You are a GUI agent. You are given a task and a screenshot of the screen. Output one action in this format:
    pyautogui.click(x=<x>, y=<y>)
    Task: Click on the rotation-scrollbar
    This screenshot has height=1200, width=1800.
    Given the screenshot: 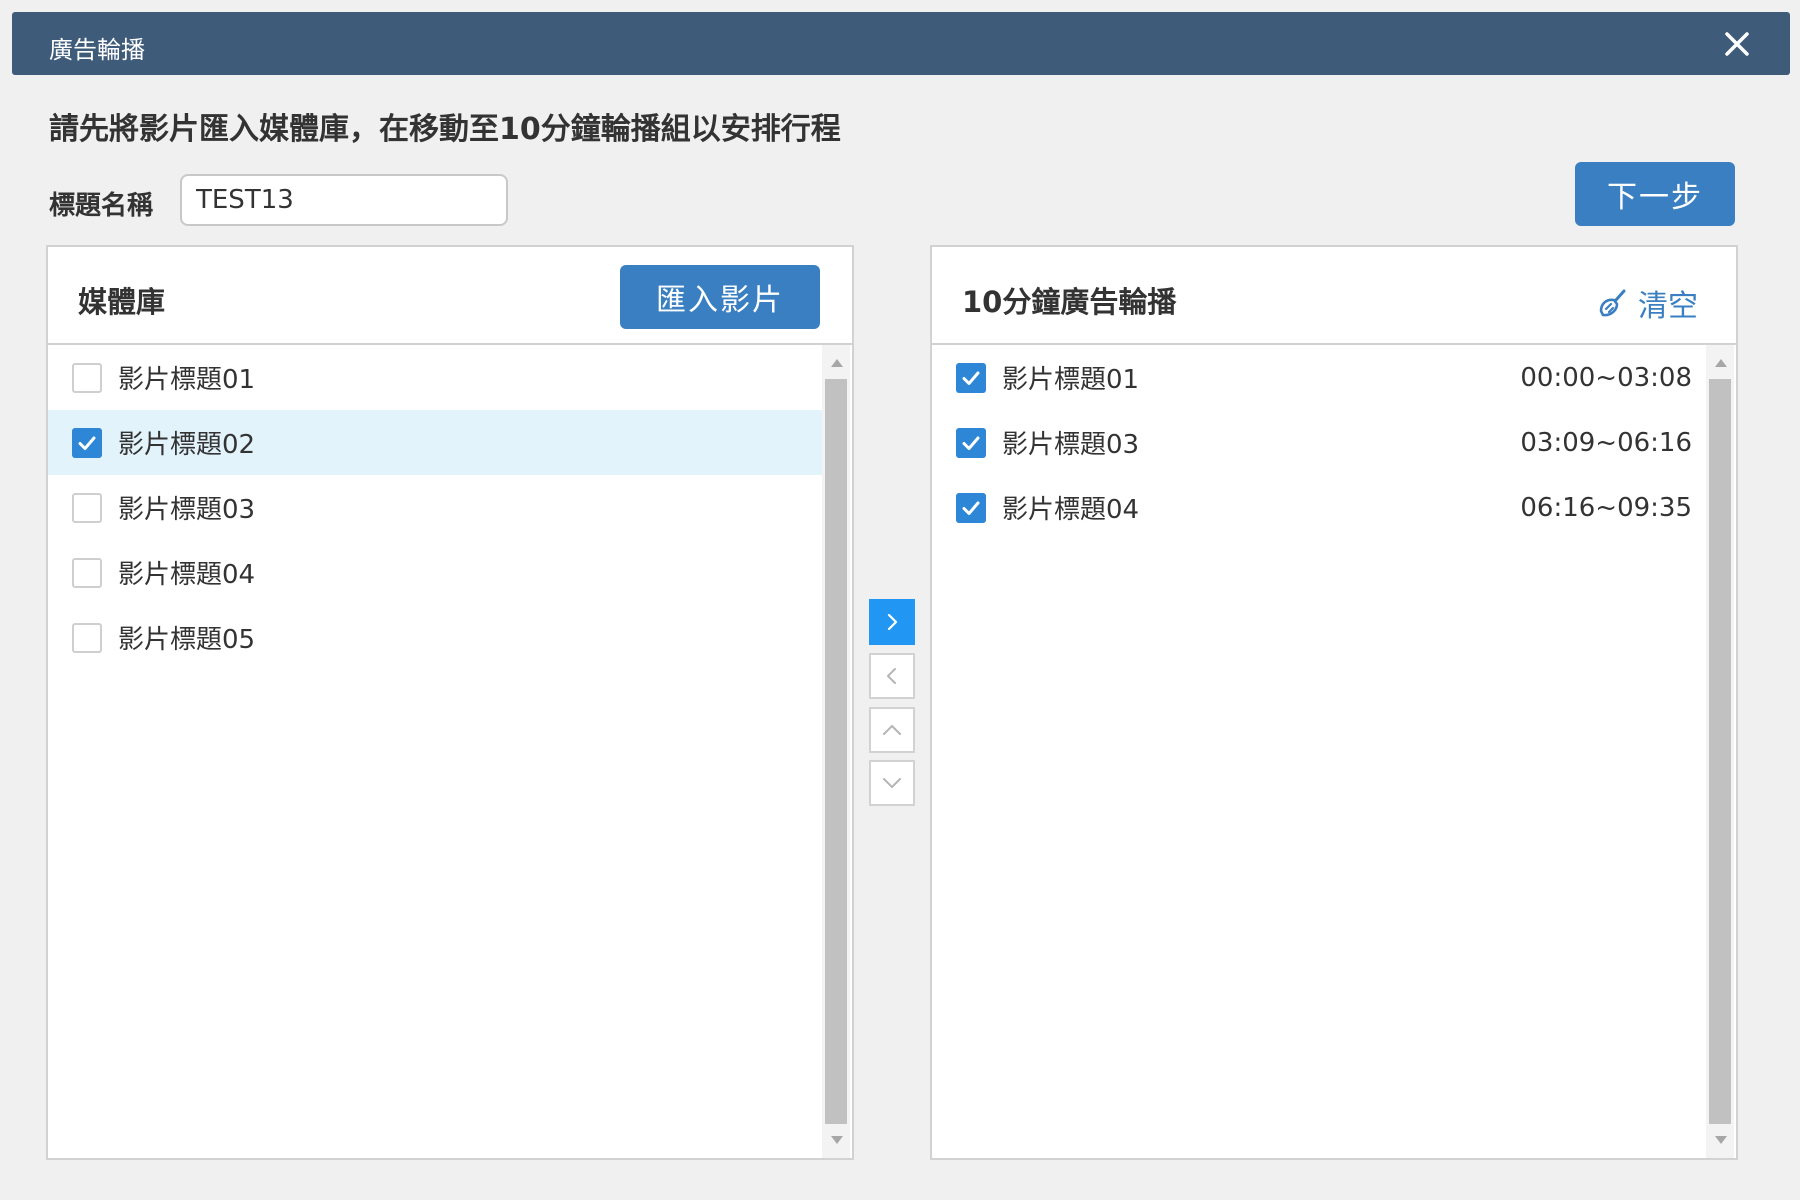 What is the action you would take?
    pyautogui.click(x=1720, y=751)
    